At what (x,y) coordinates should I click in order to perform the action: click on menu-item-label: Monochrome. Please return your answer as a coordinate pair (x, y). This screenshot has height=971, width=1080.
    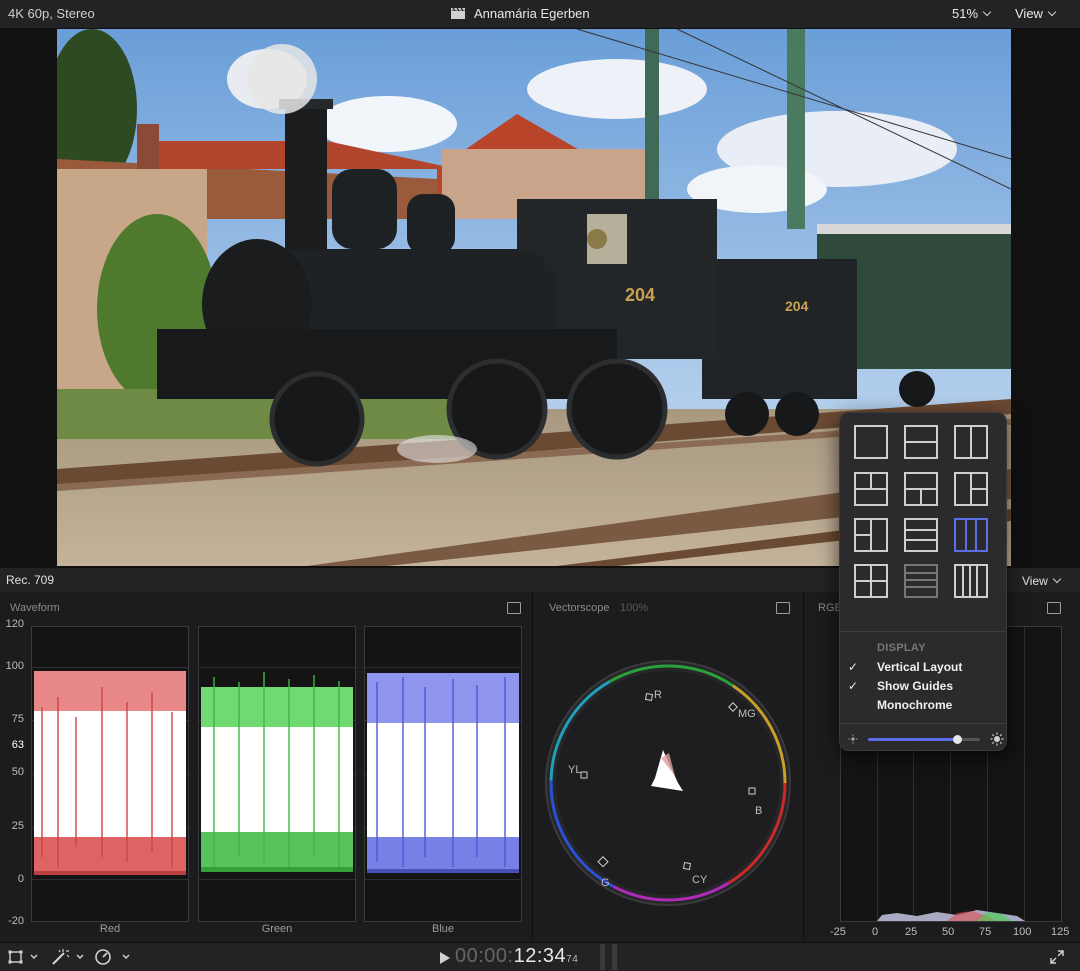
    Looking at the image, I should click on (915, 705).